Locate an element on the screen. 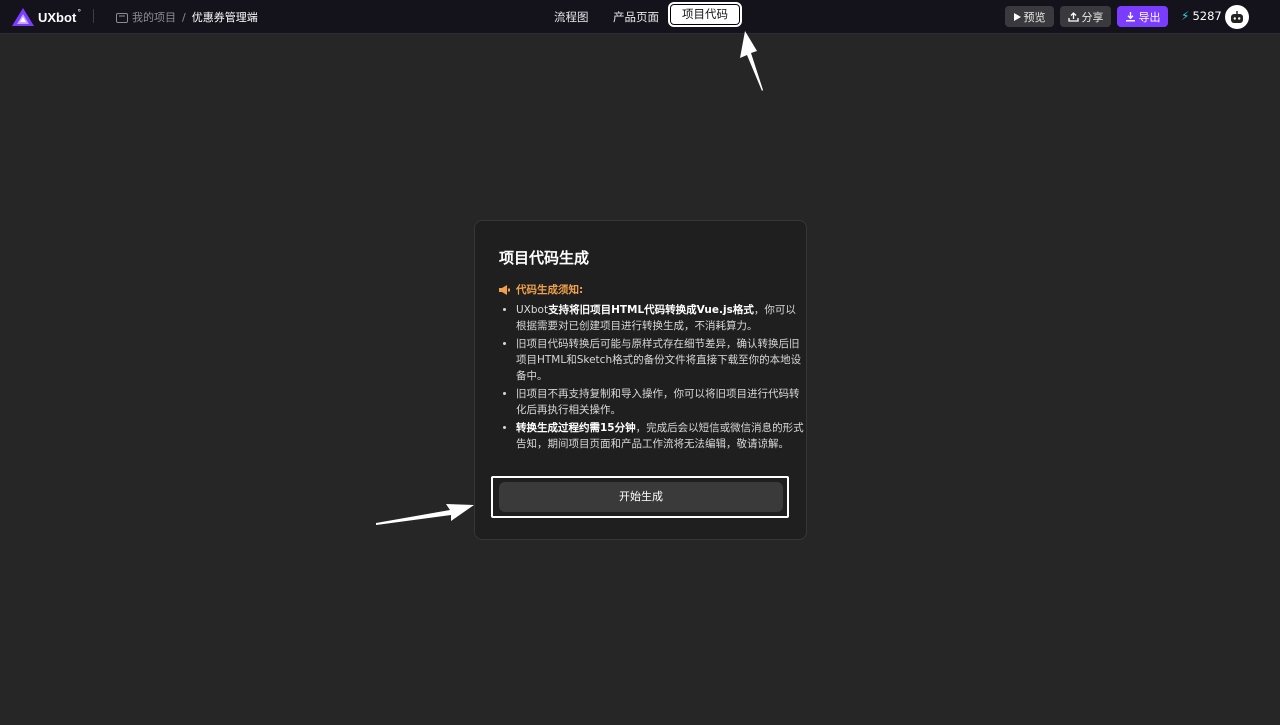  header-divider is located at coordinates (93, 16).